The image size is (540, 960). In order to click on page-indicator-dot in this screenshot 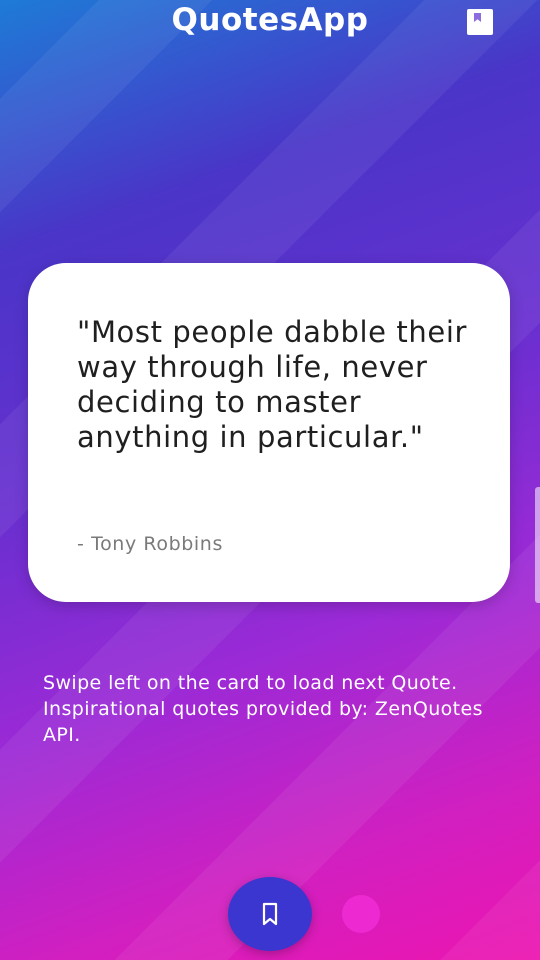, I will do `click(361, 914)`.